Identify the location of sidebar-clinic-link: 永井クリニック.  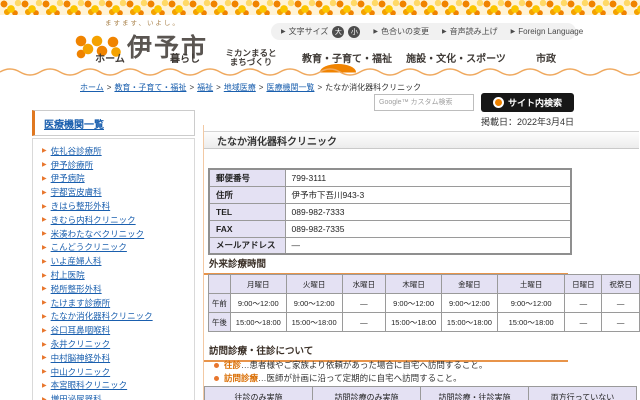
(81, 344).